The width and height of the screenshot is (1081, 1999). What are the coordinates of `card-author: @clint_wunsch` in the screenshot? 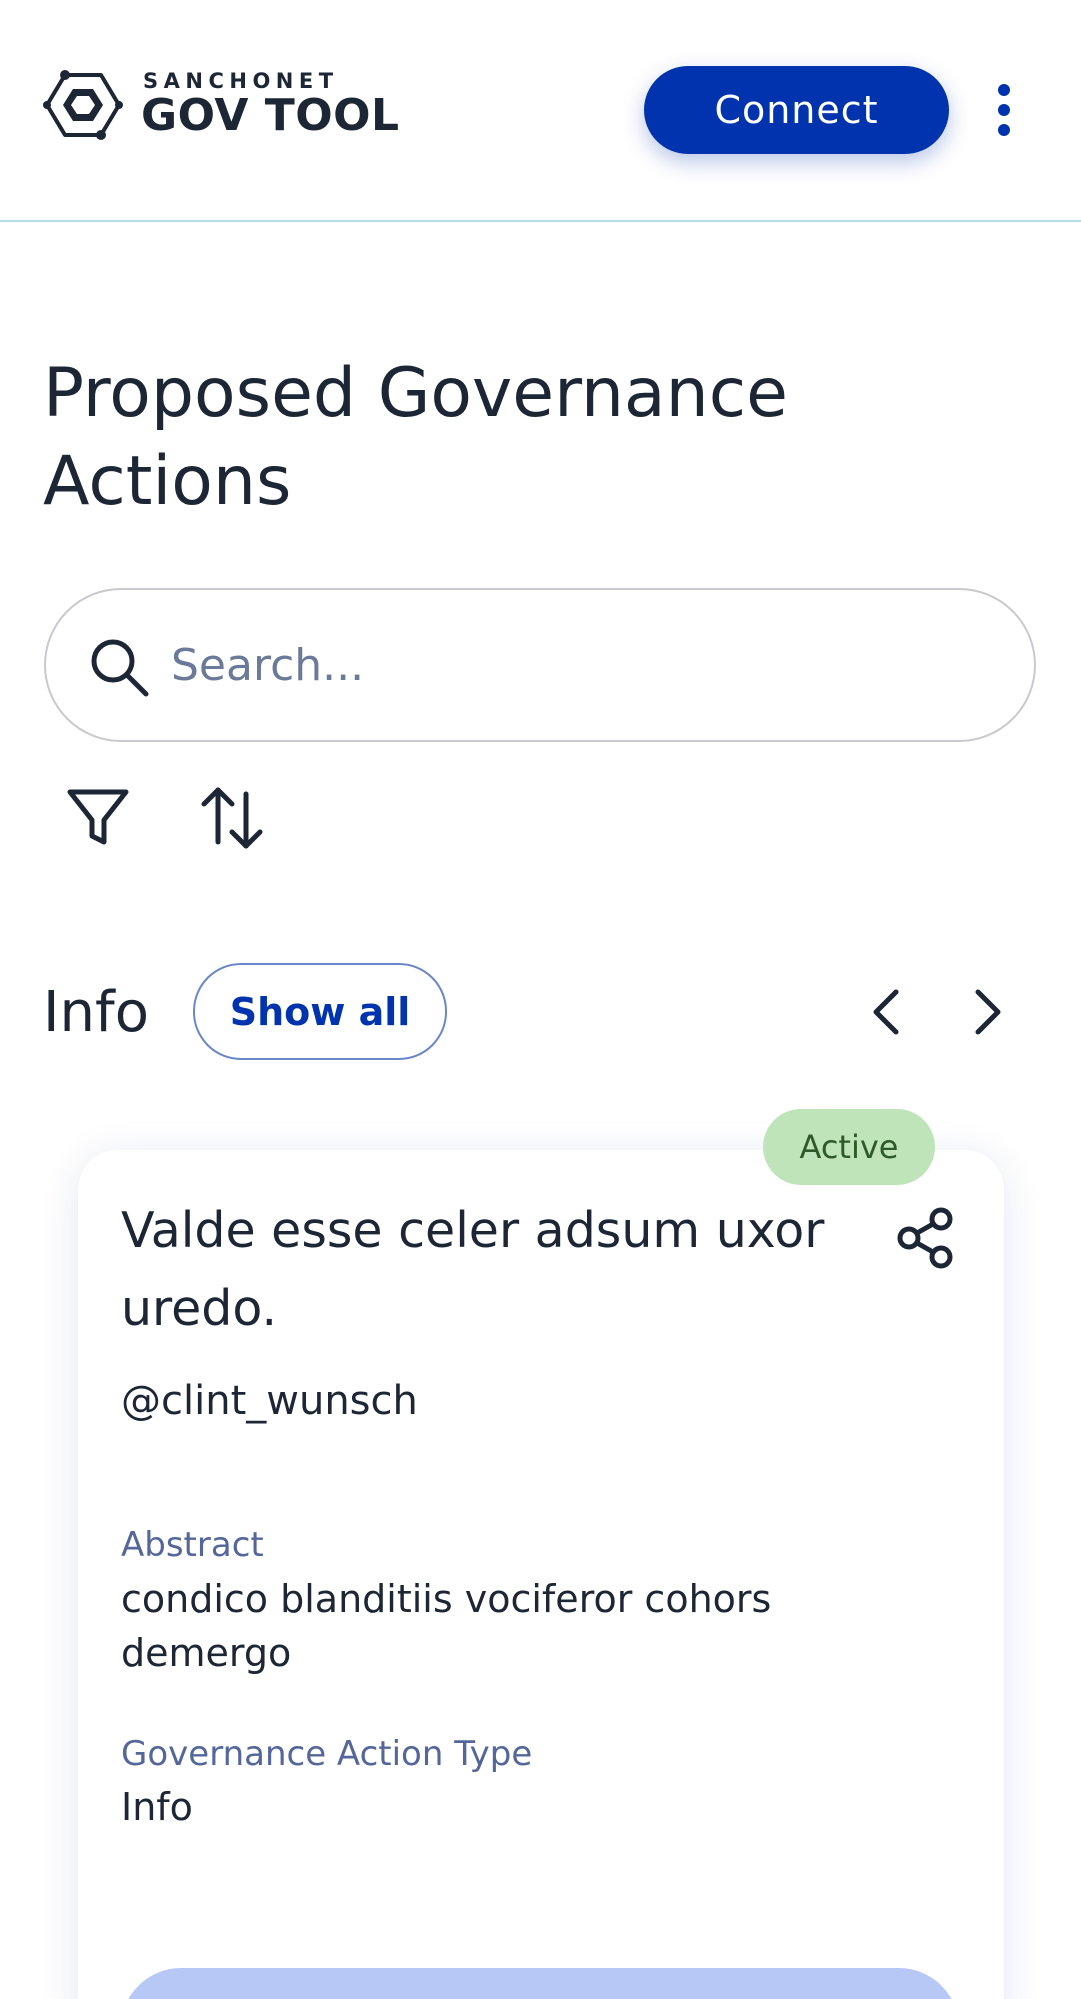 It's located at (269, 1401).